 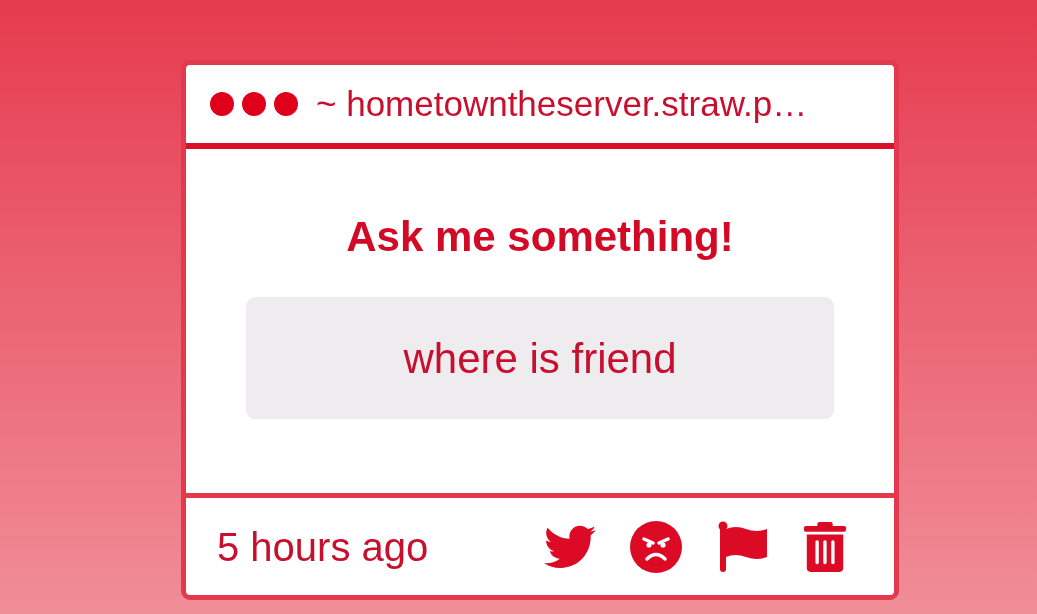 I want to click on question-text: where is friend, so click(x=540, y=358).